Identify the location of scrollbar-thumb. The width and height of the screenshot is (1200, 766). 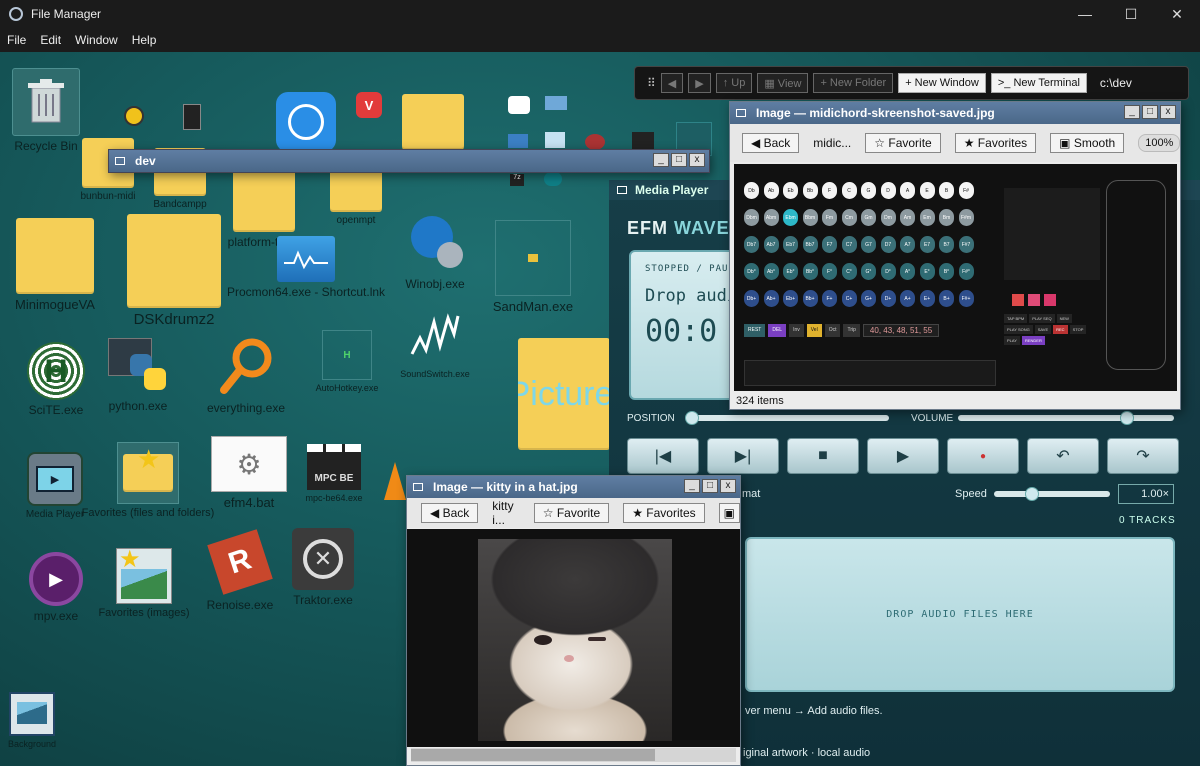
(533, 755).